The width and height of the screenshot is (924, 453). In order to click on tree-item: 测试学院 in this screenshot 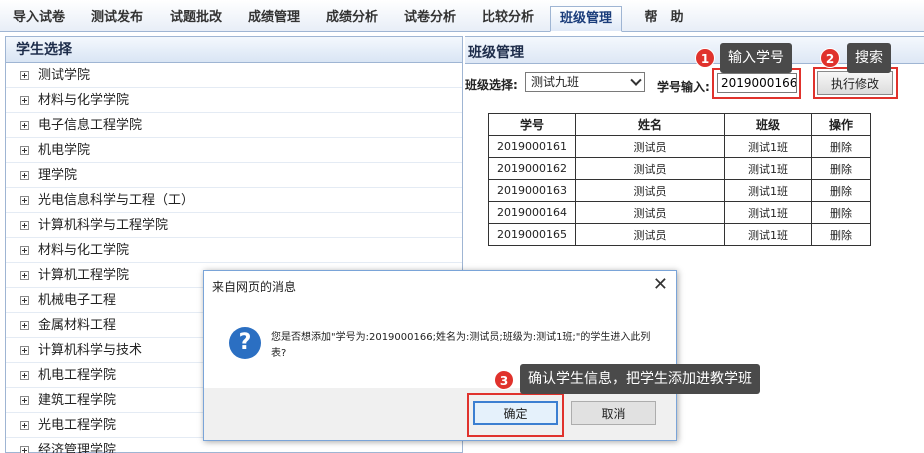, I will do `click(234, 75)`.